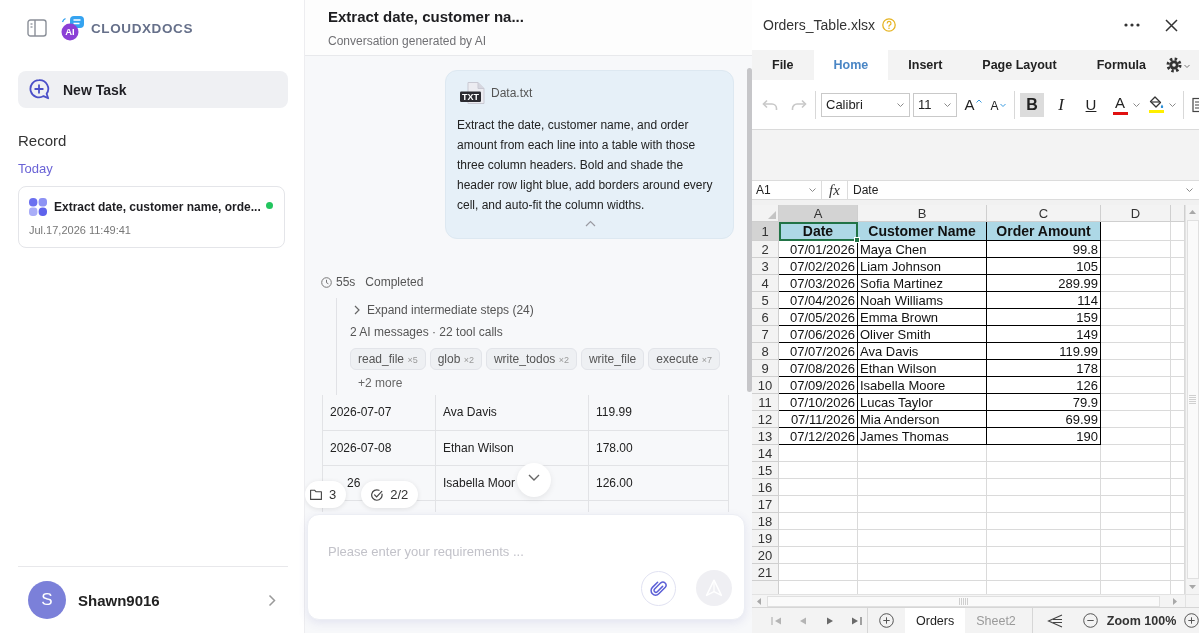 Image resolution: width=1199 pixels, height=633 pixels. I want to click on row-header: 6, so click(765, 317).